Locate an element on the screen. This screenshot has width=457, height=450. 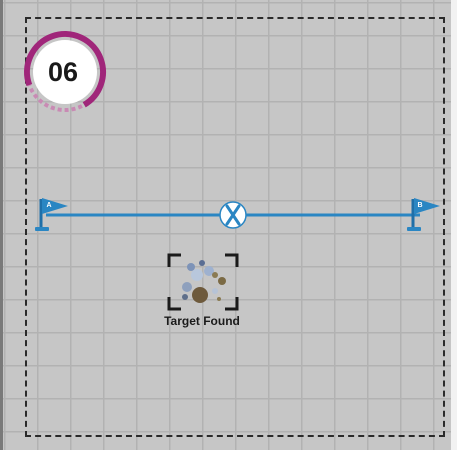
target-found-label: Target Found is located at coordinates (202, 321).